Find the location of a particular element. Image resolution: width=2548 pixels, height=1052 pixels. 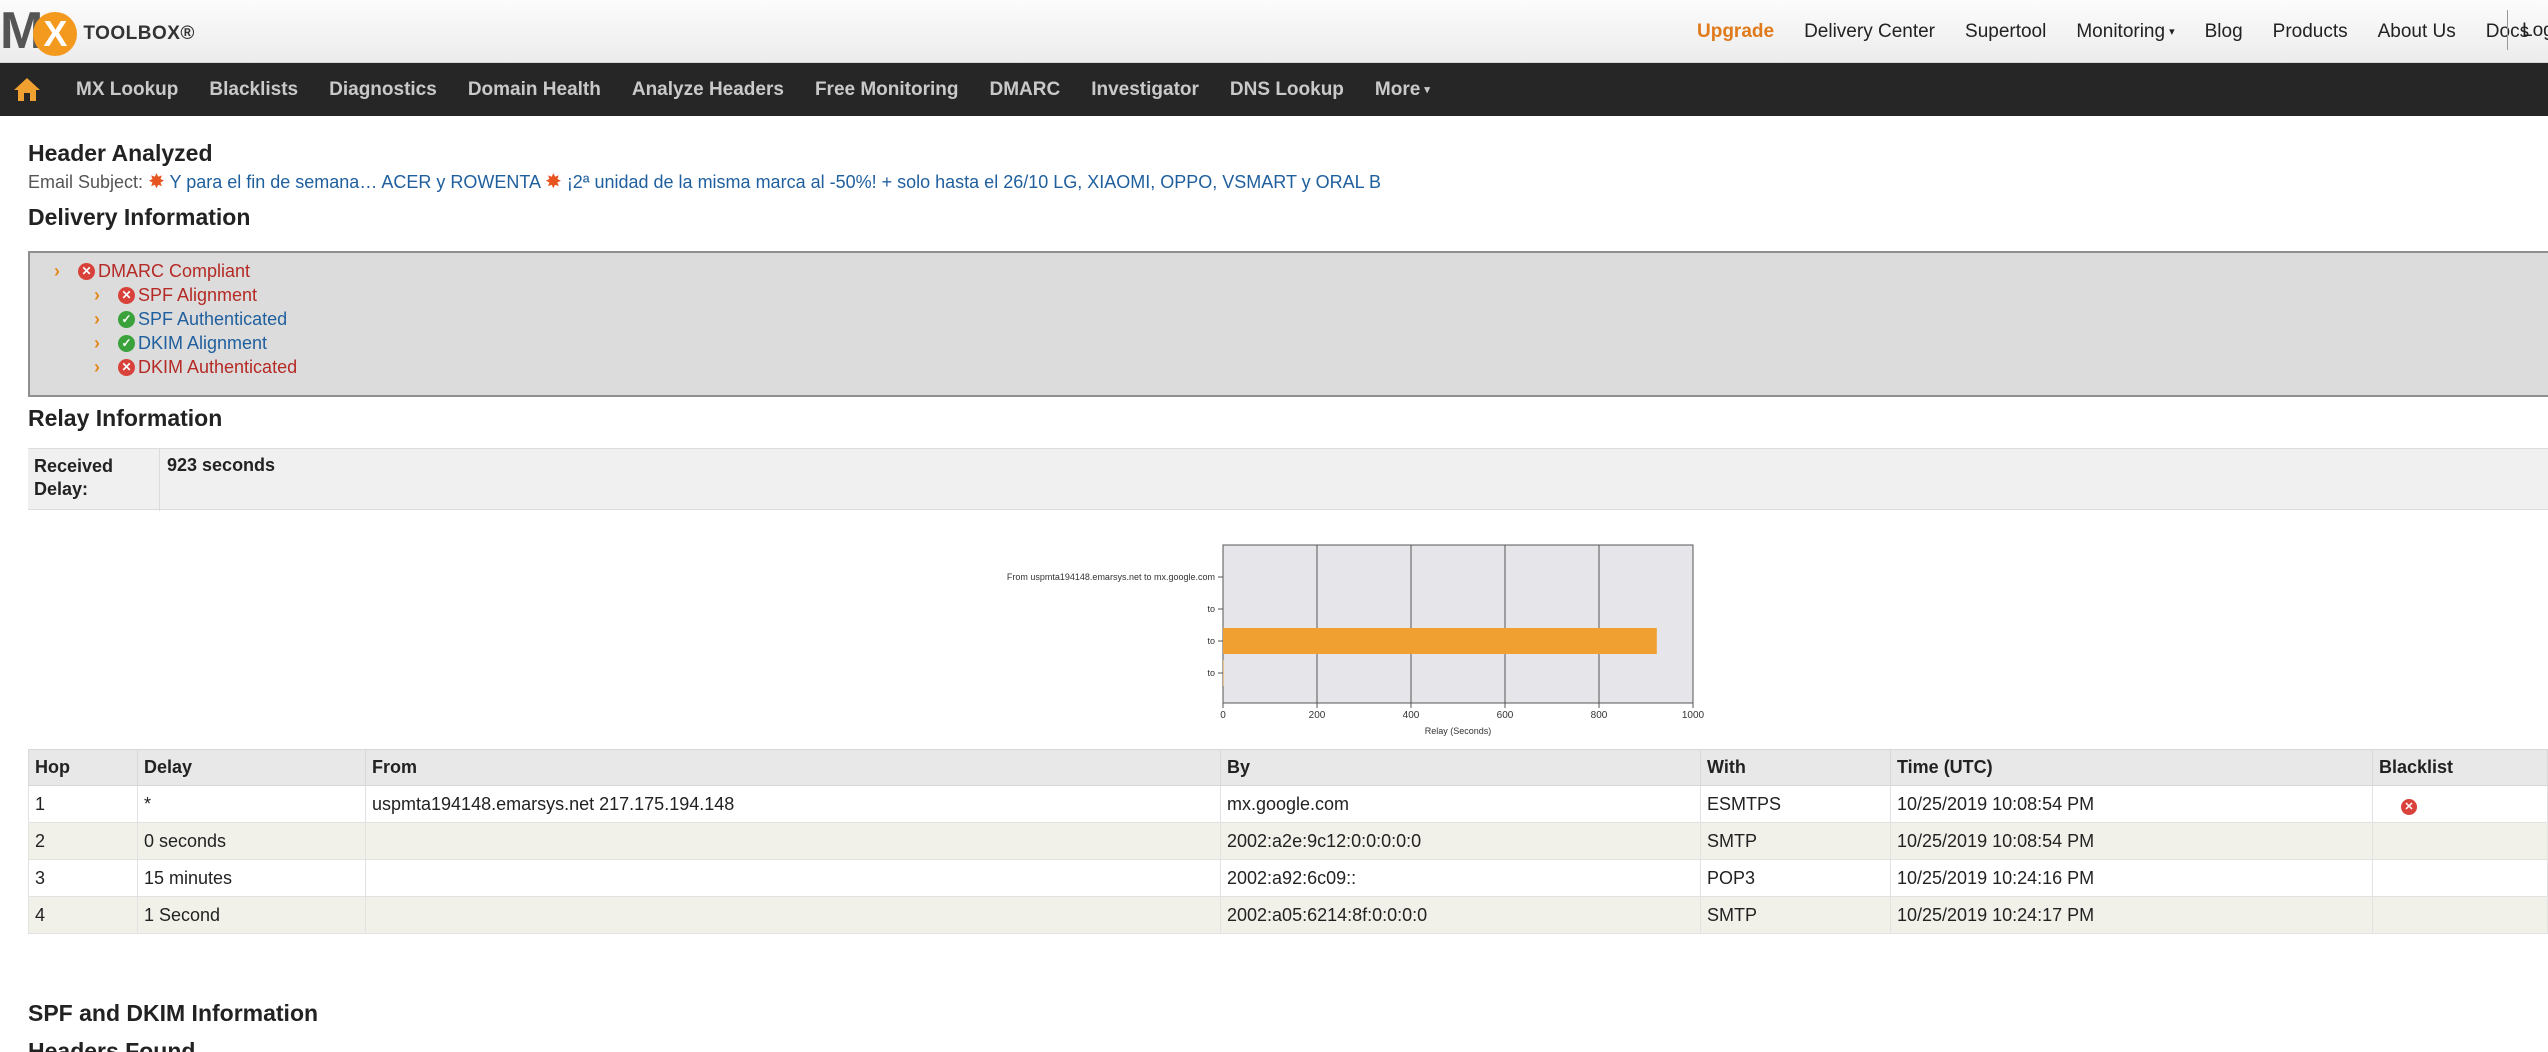

delivery-item-label: DKIM Authenticated is located at coordinates (218, 367).